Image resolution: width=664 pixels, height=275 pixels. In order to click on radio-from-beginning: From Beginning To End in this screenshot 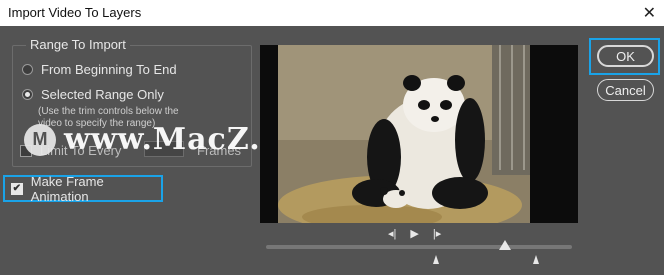, I will do `click(99, 69)`.